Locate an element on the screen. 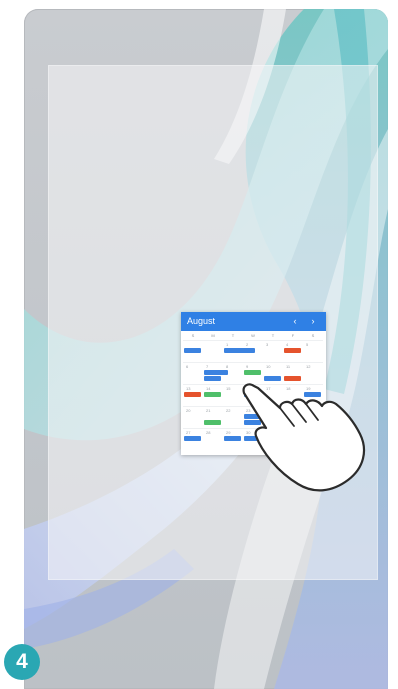  pointing-hand-icon is located at coordinates (304, 437).